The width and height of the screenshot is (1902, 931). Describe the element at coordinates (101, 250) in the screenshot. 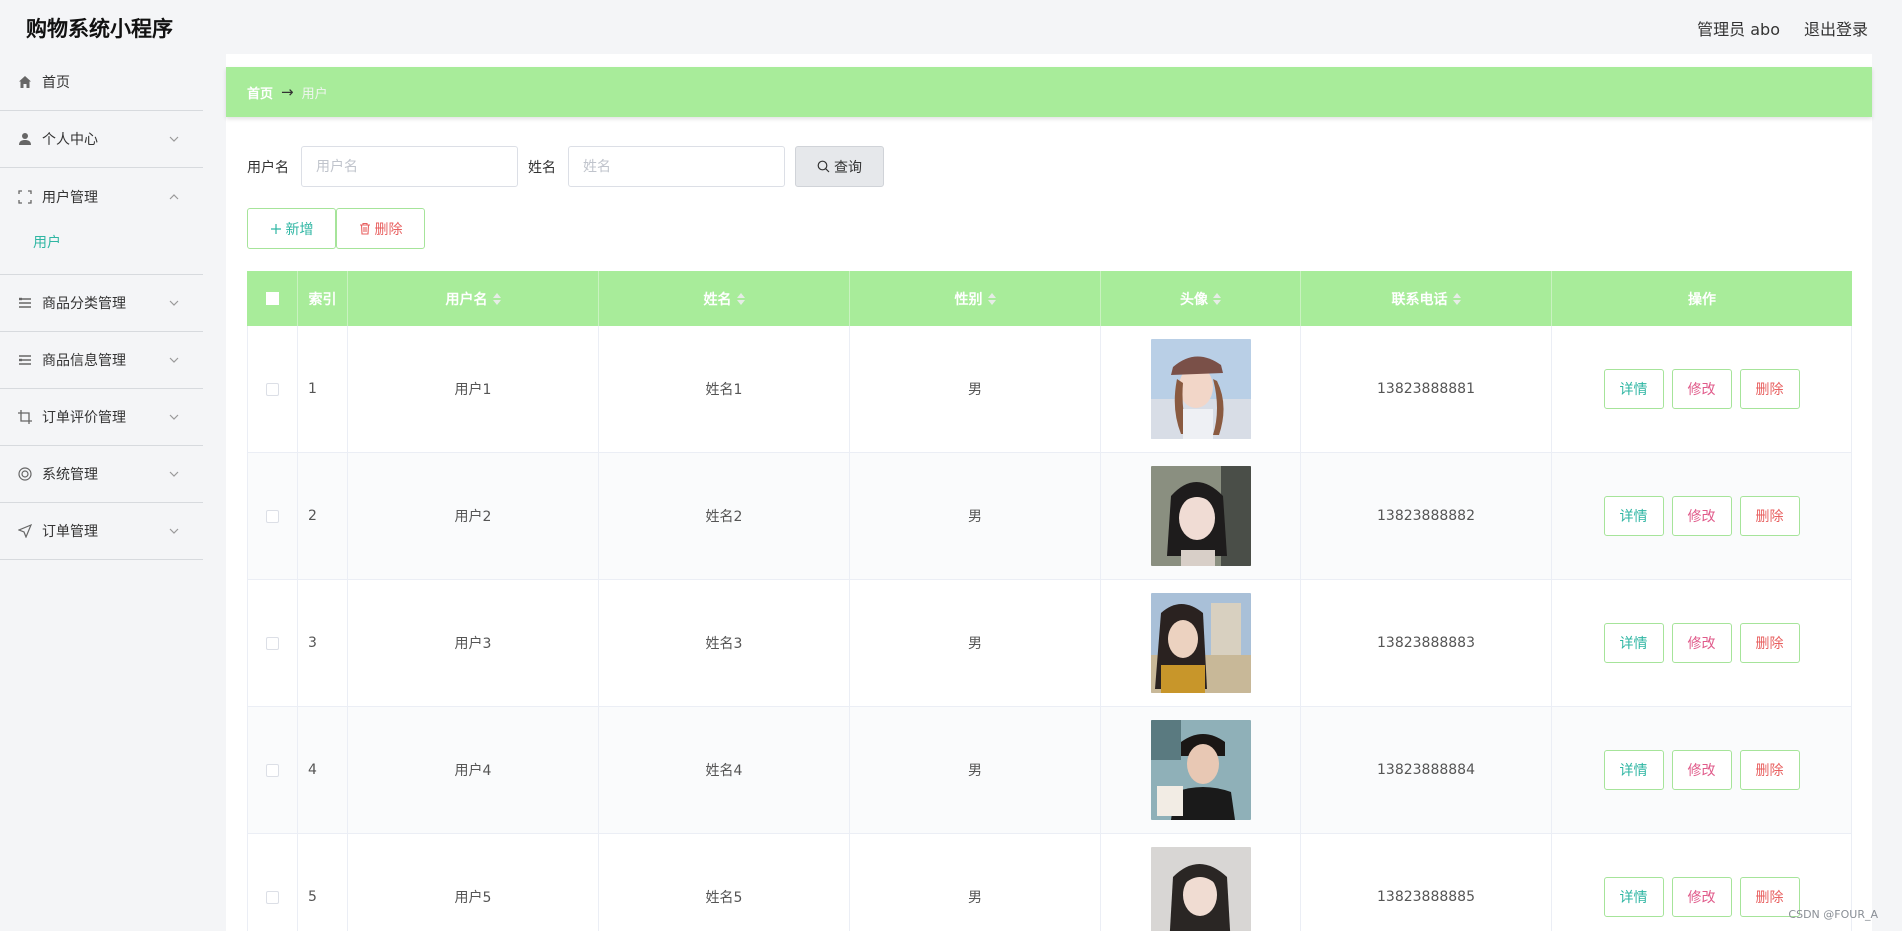

I see `sidebar-subitem-users: 用户` at that location.